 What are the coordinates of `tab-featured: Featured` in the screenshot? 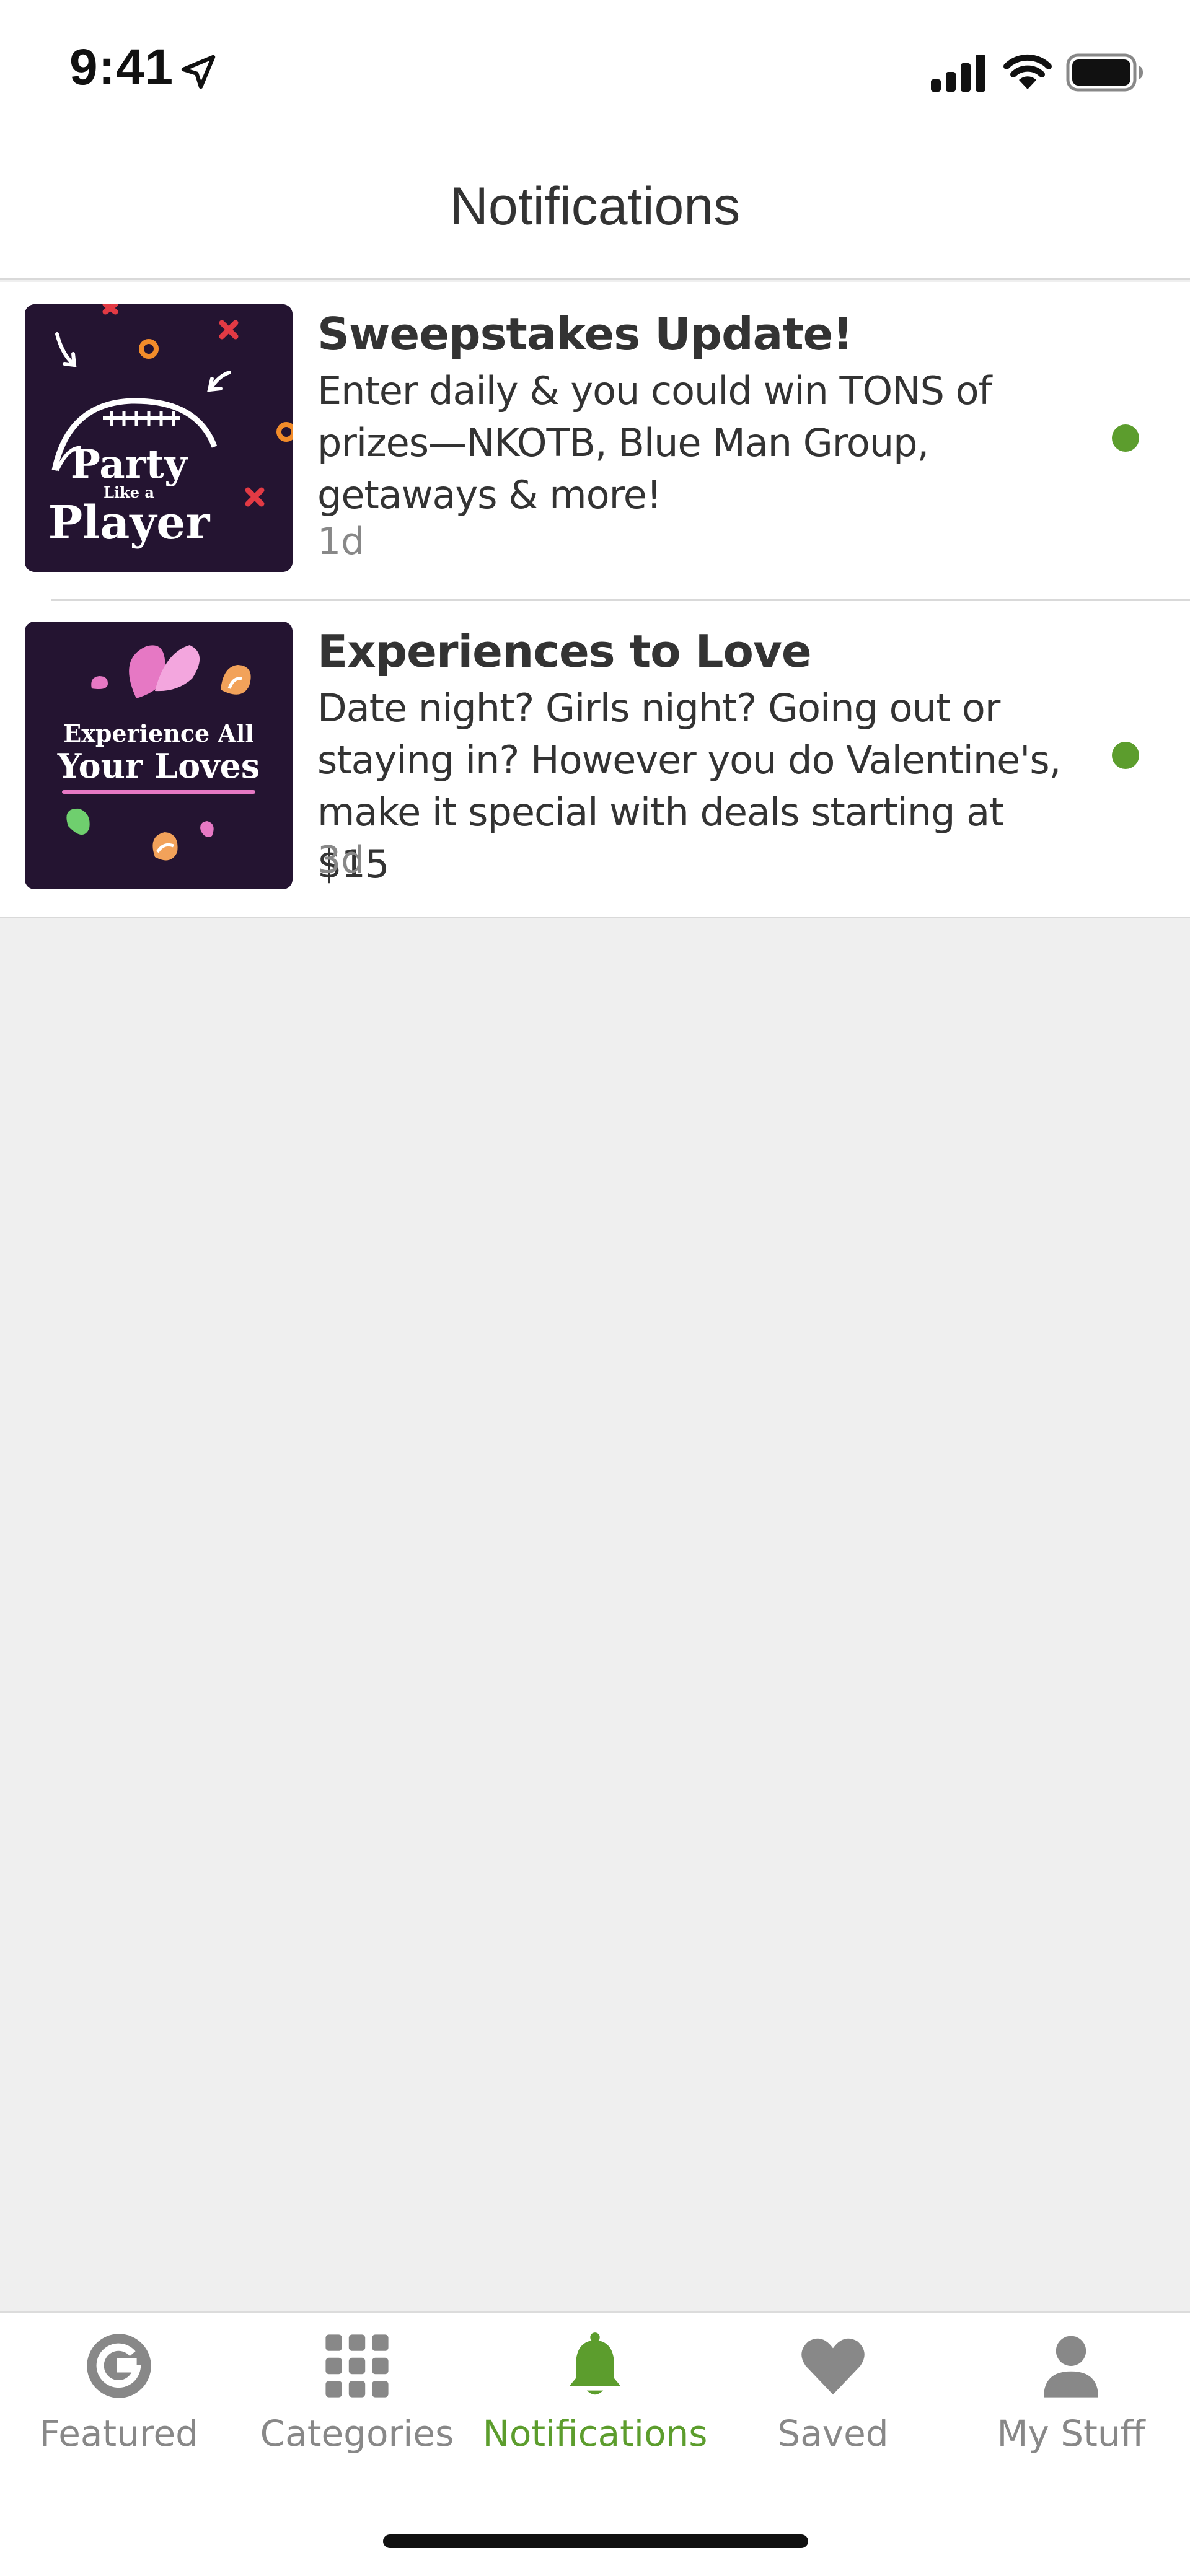 It's located at (119, 2407).